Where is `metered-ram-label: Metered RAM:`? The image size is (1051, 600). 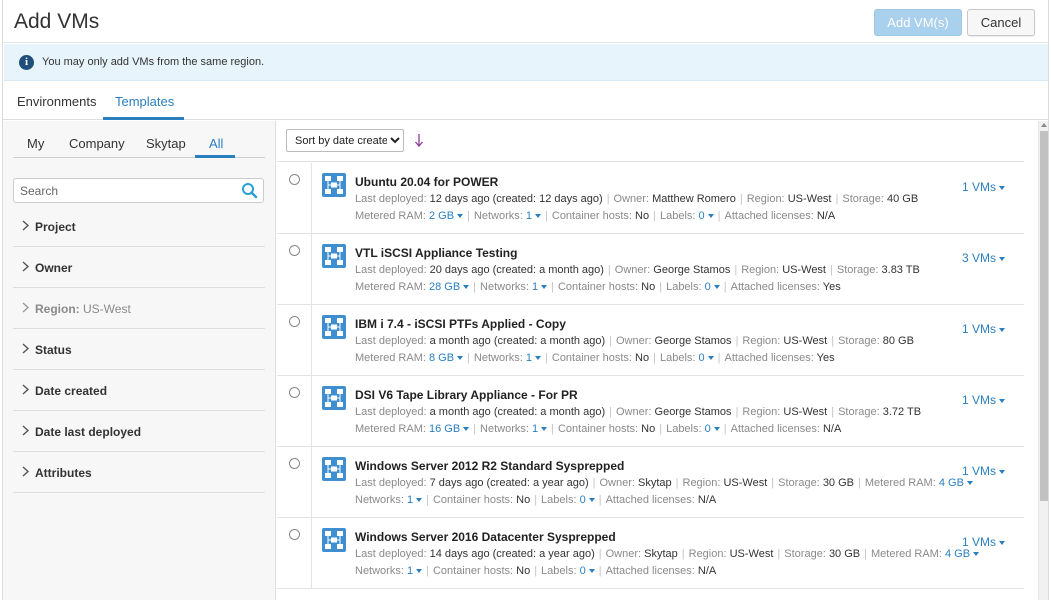
metered-ram-label: Metered RAM: is located at coordinates (390, 287).